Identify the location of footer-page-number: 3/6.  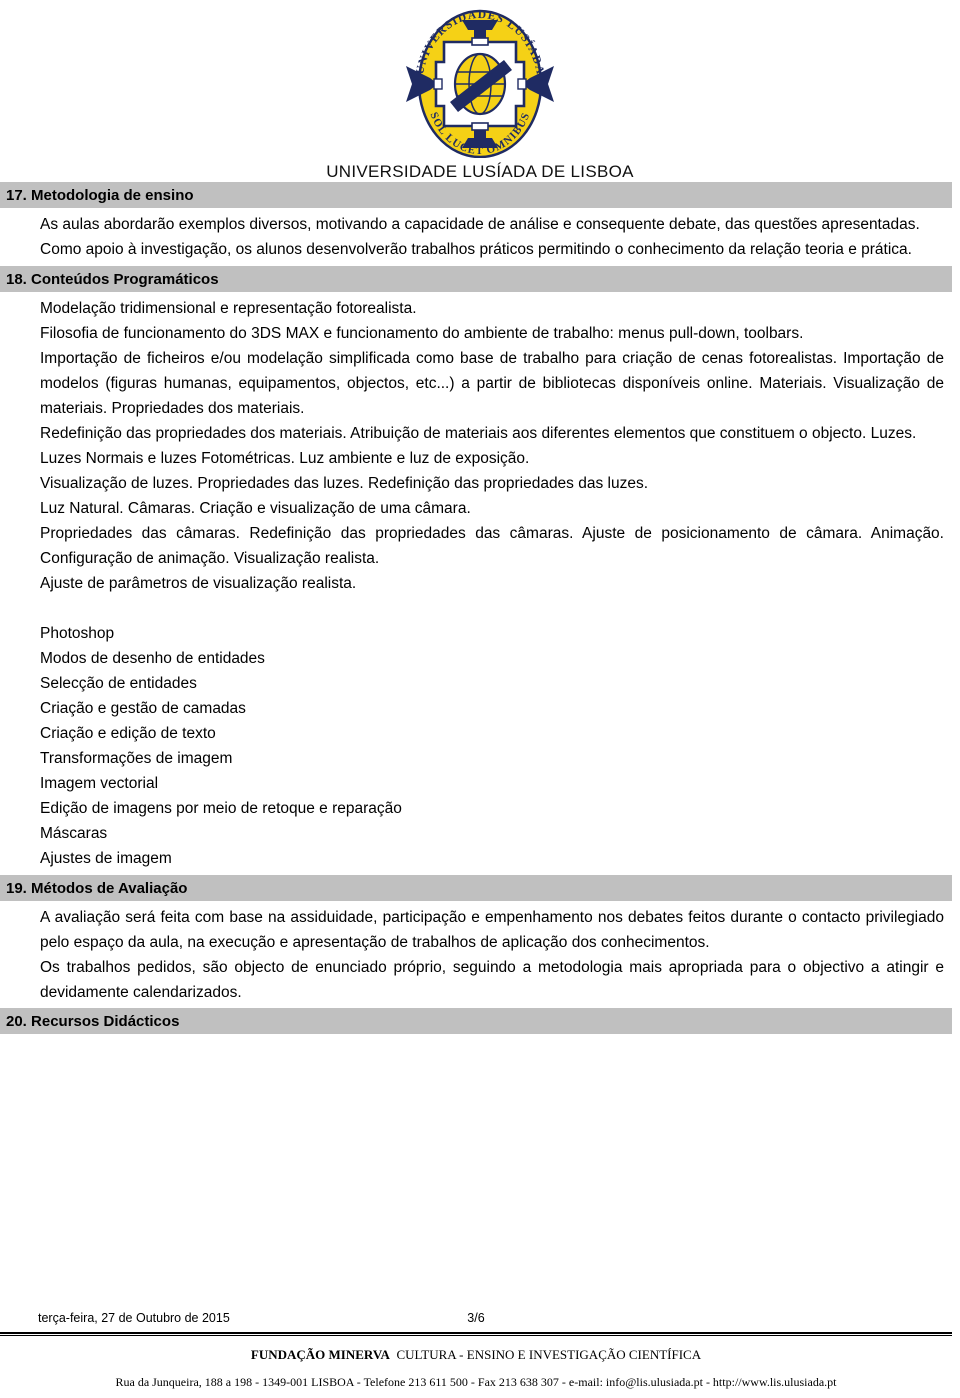
(476, 1318).